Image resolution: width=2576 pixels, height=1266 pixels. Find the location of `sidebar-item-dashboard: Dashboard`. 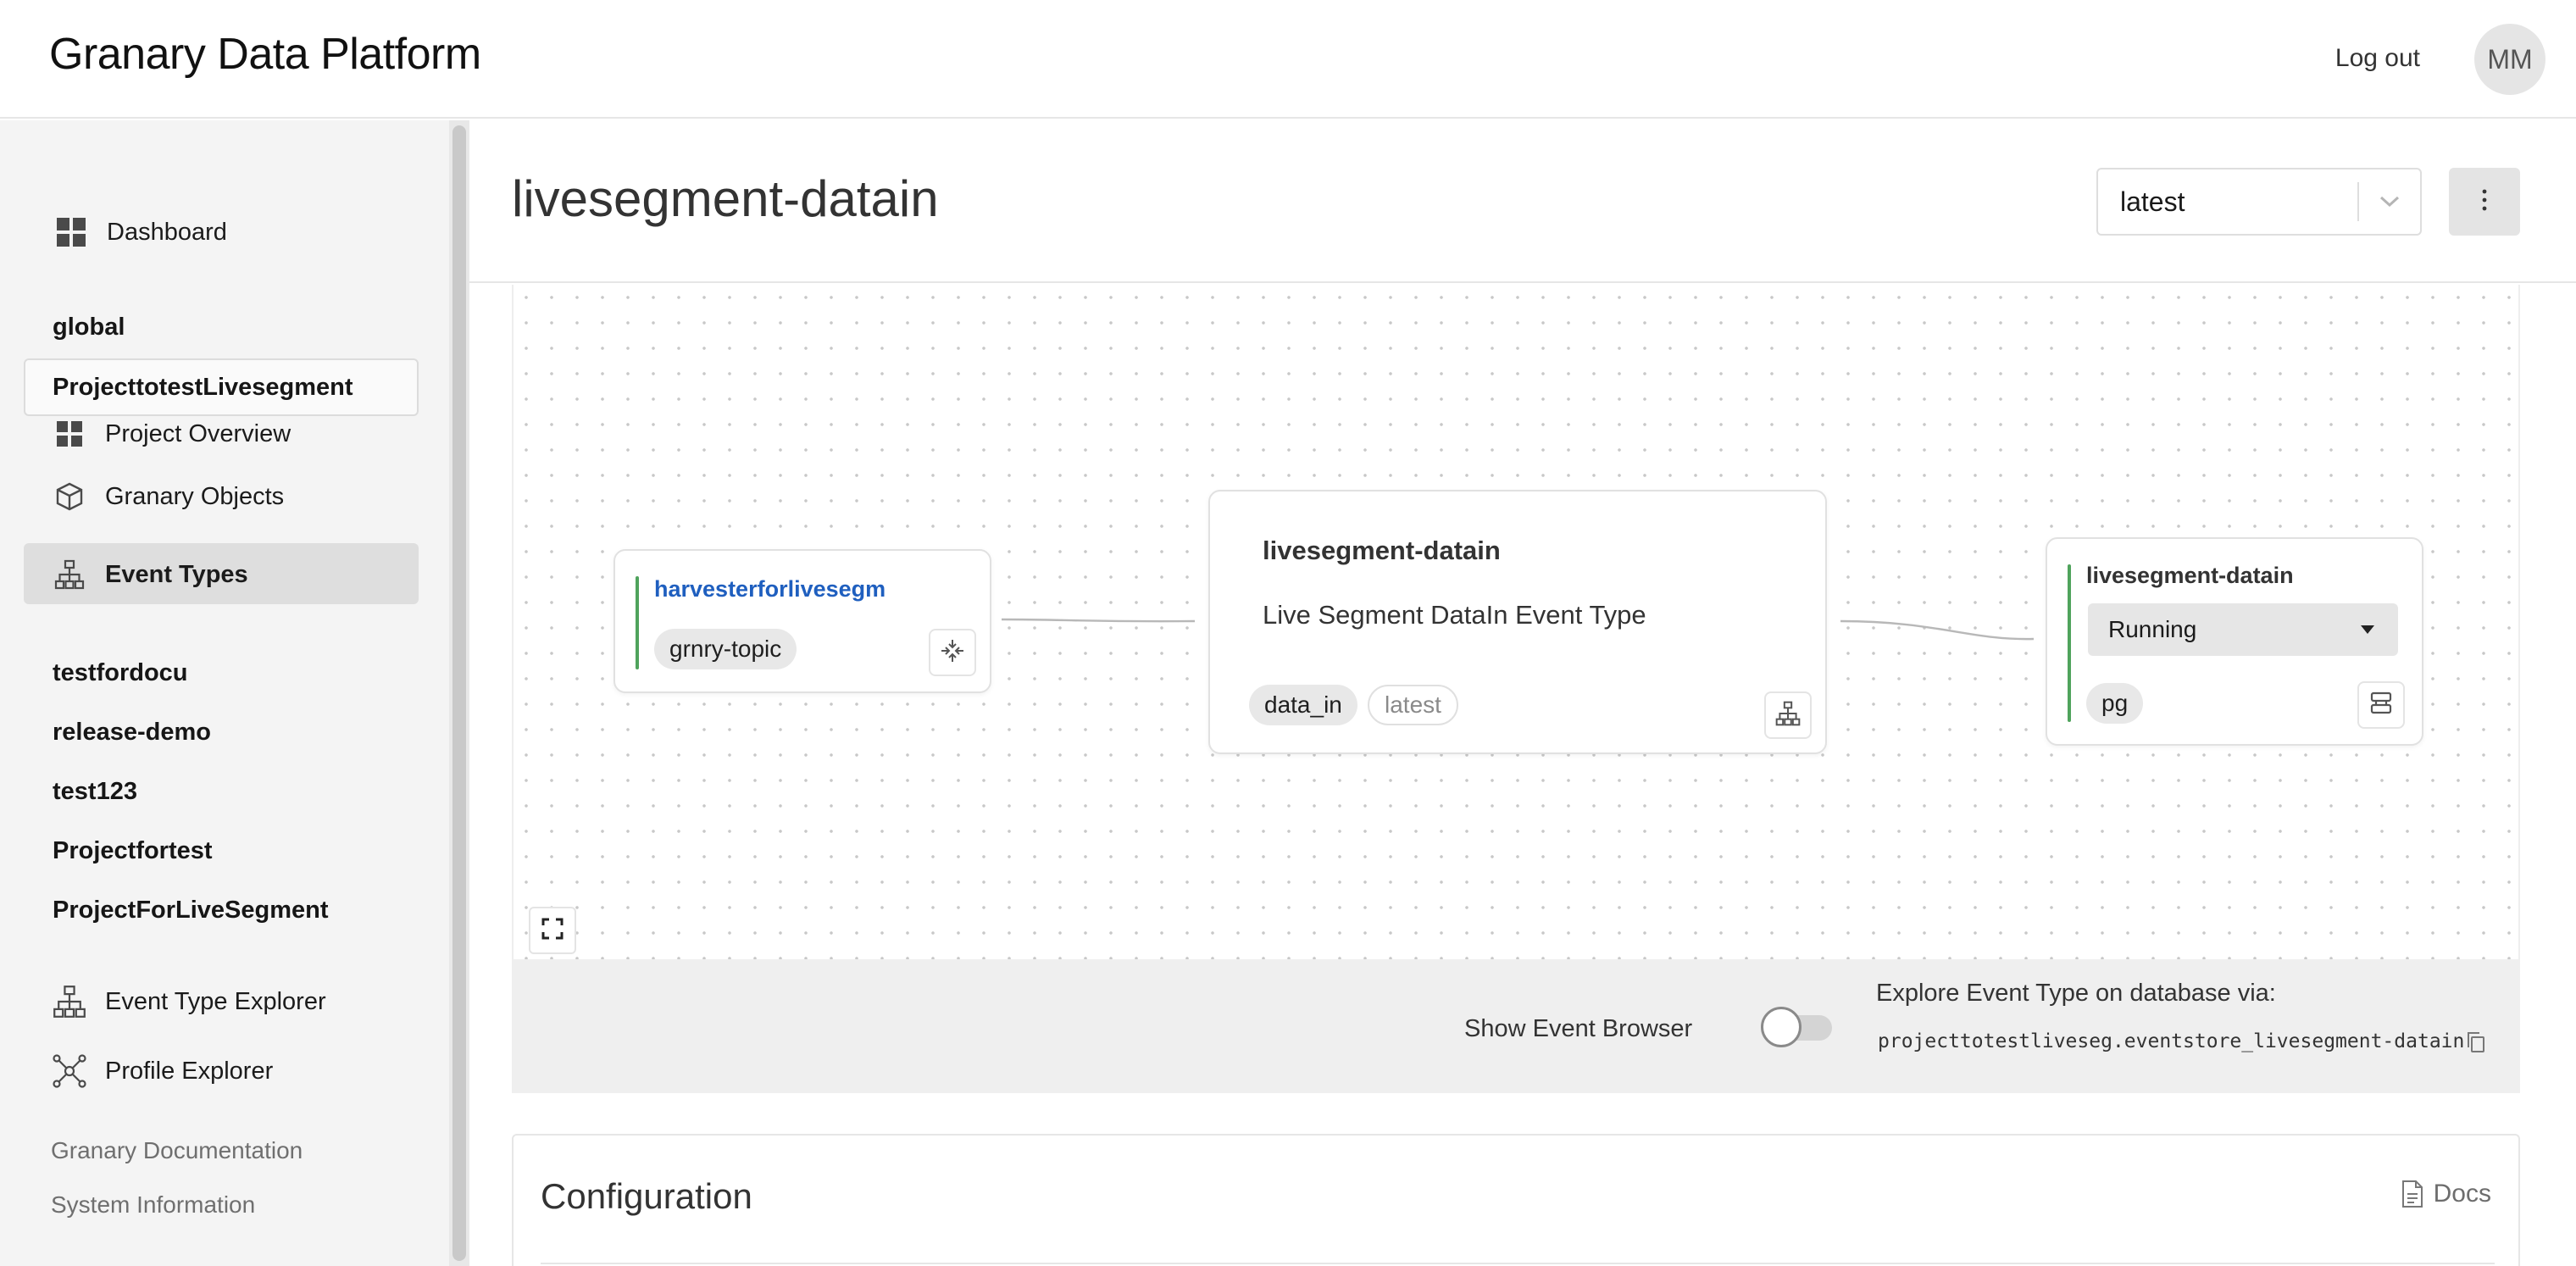

sidebar-item-dashboard: Dashboard is located at coordinates (140, 232).